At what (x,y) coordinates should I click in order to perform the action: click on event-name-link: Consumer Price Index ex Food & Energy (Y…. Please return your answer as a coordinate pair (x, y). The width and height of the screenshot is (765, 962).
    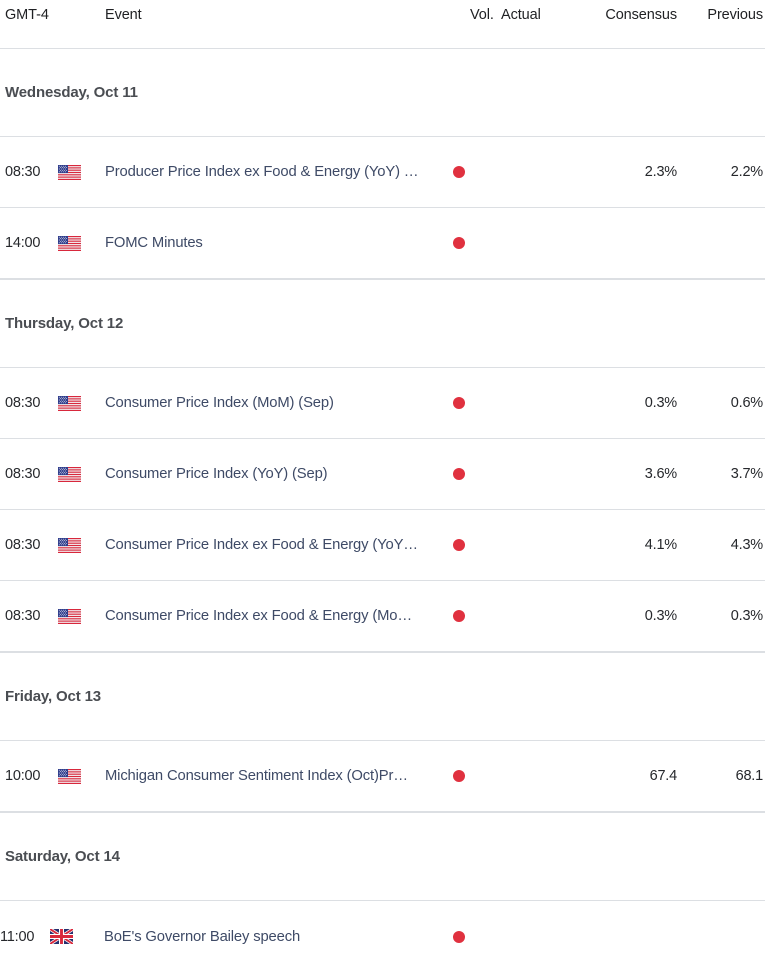
    Looking at the image, I should click on (261, 545).